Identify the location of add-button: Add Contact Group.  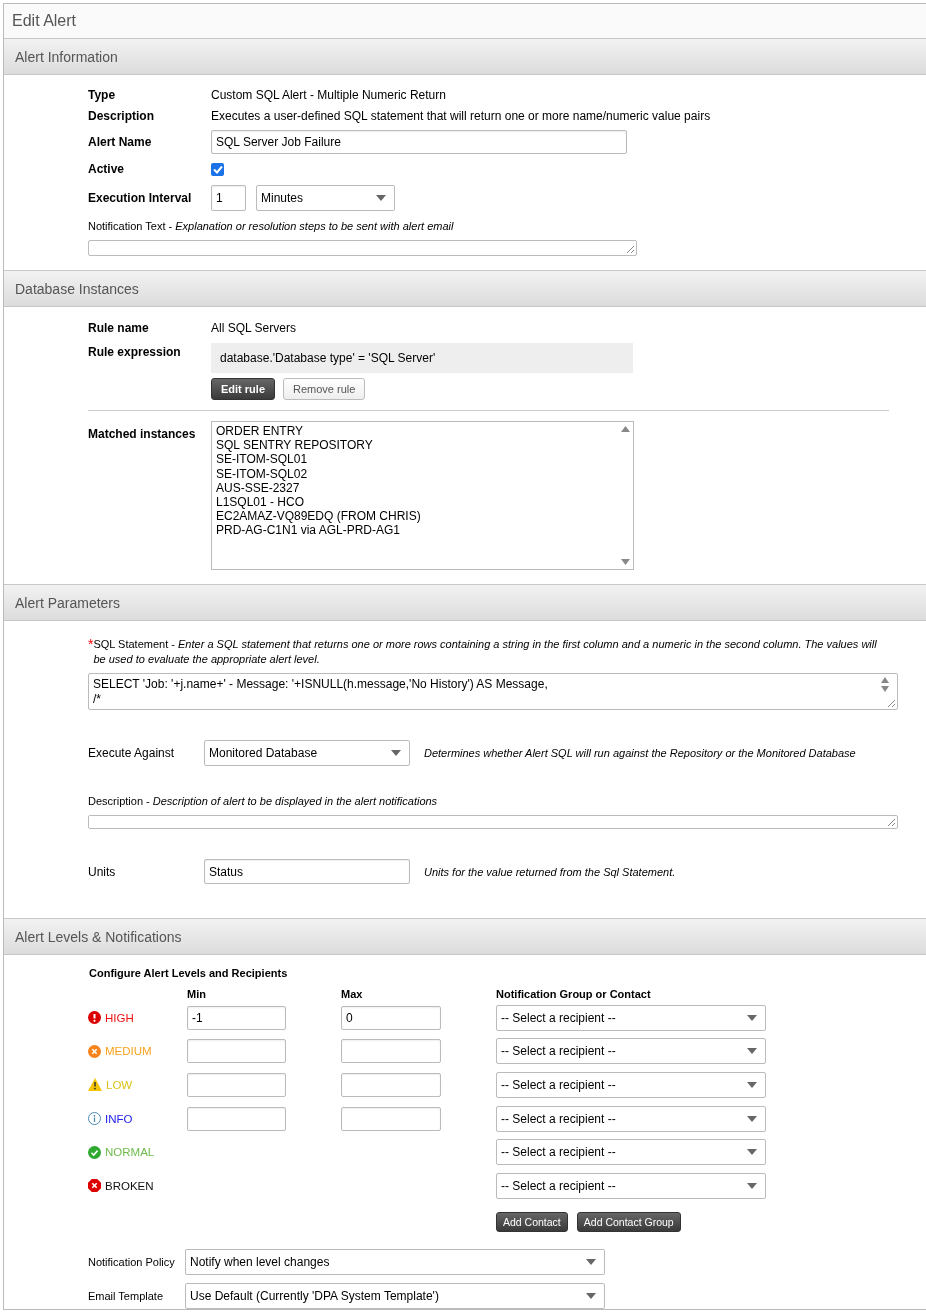
(628, 1221).